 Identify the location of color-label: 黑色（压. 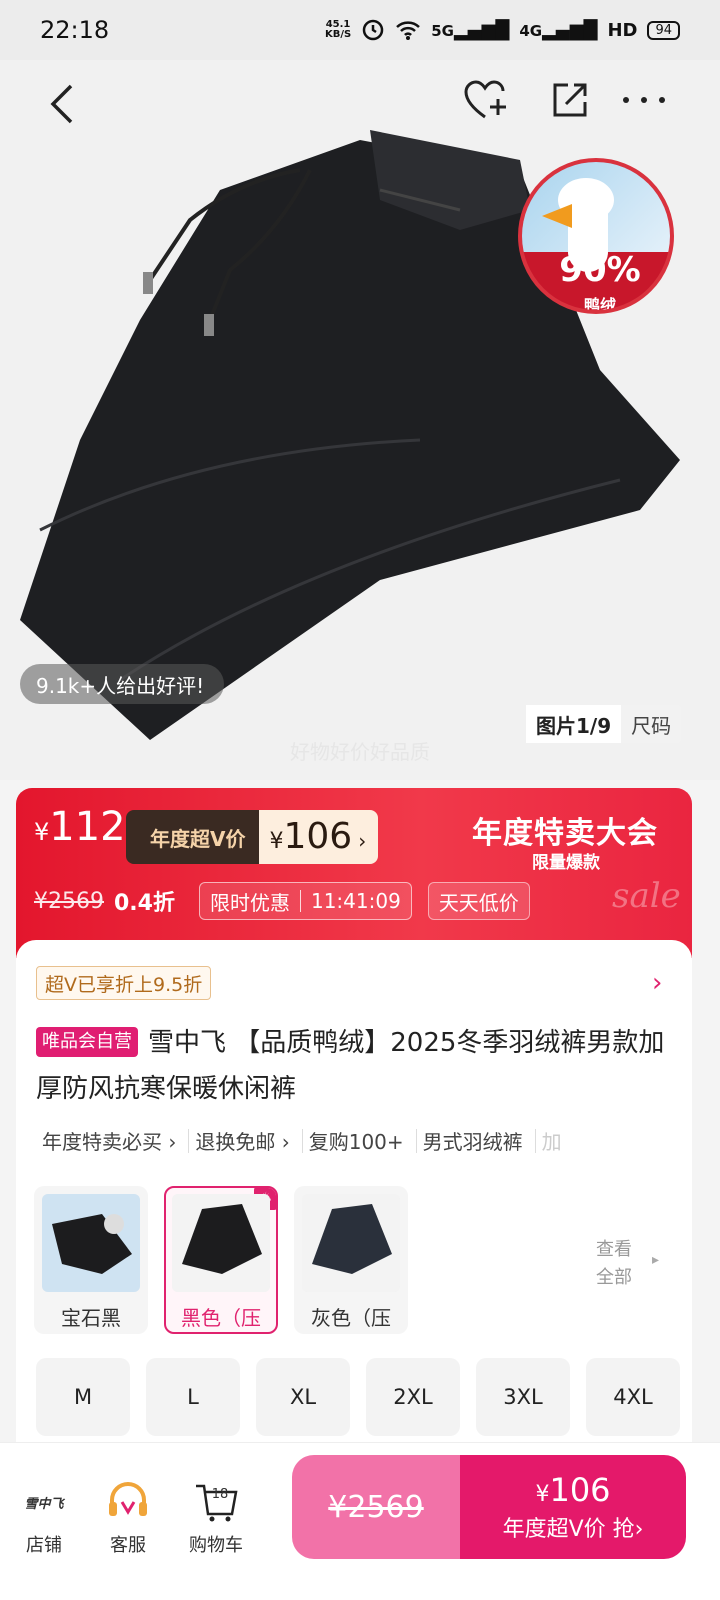
(221, 1318).